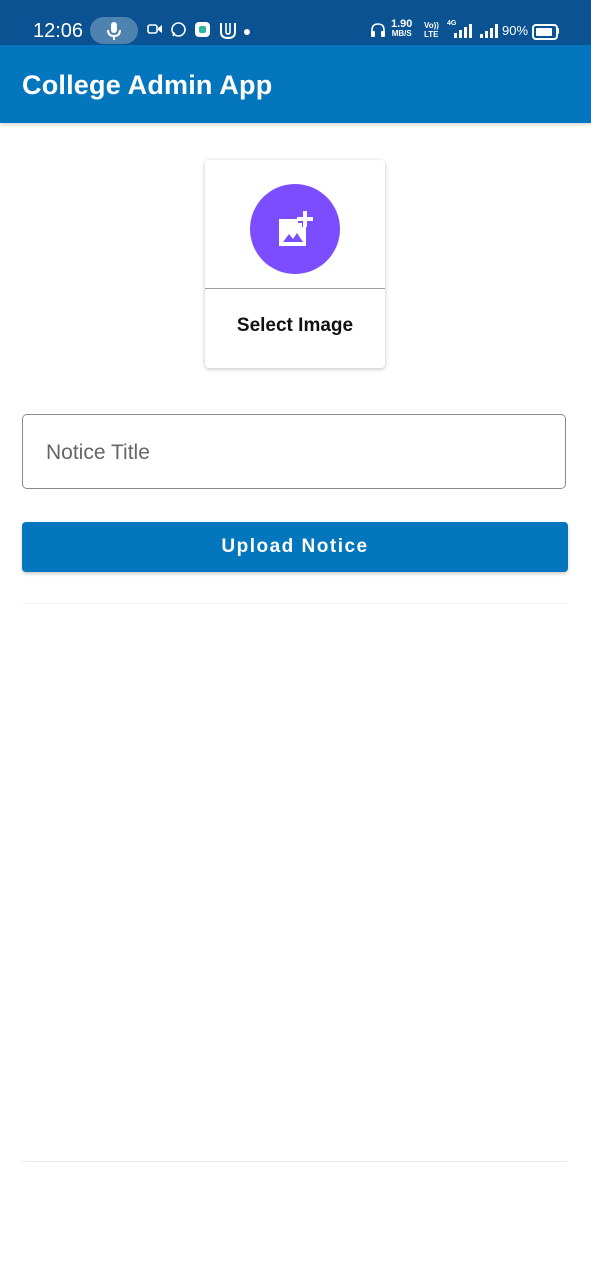 Image resolution: width=591 pixels, height=1280 pixels. Describe the element at coordinates (178, 29) in the screenshot. I see `whatsapp-icon` at that location.